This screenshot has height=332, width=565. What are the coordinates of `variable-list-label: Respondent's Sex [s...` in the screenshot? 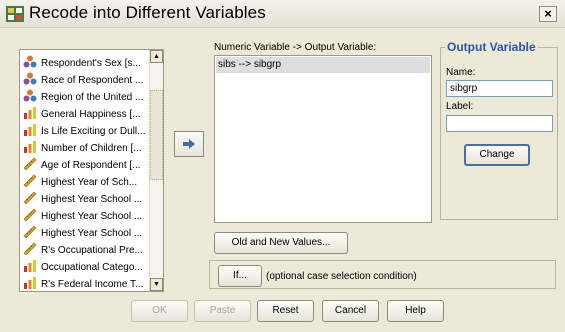 It's located at (91, 63).